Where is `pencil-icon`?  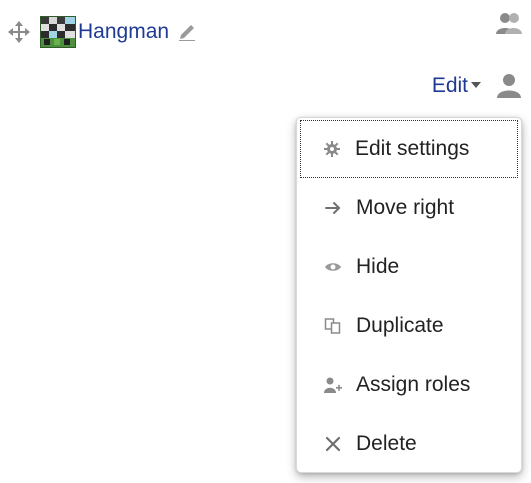
pencil-icon is located at coordinates (187, 32).